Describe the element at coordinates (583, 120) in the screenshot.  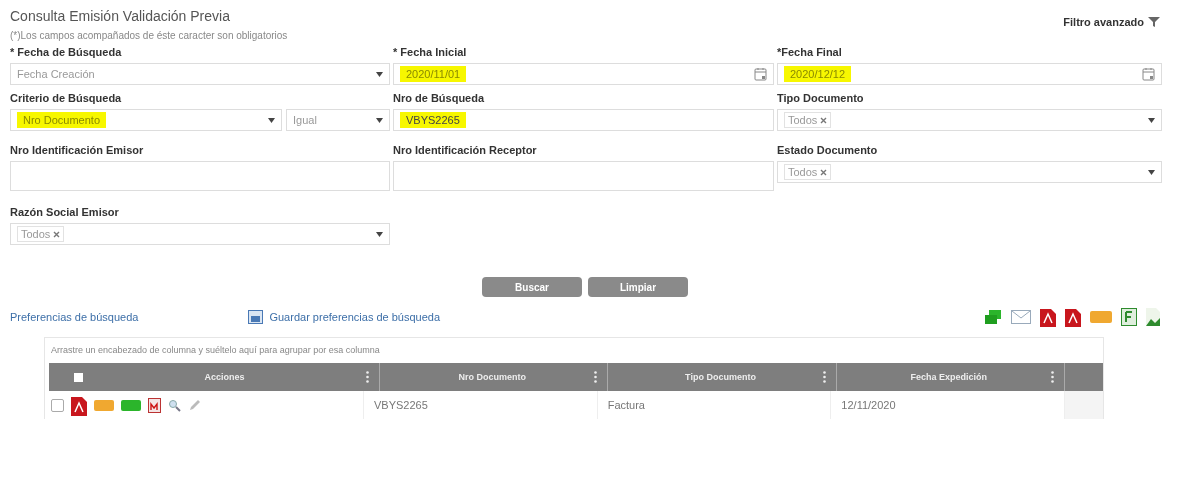
I see `input-field: VBYS2265` at that location.